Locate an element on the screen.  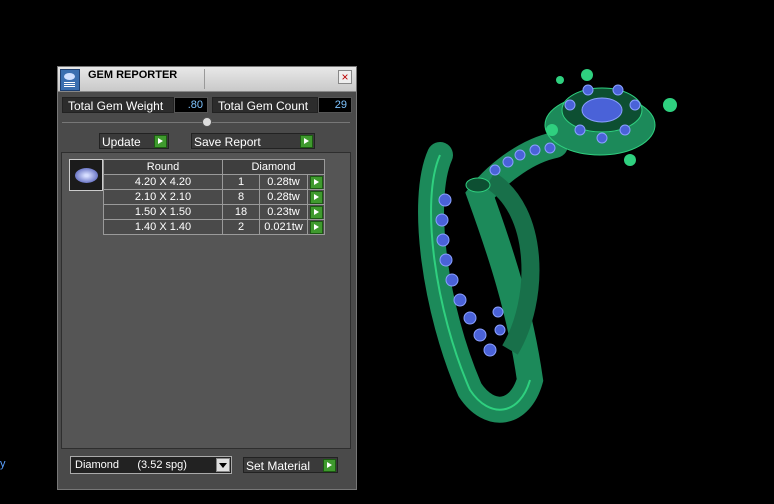
table-row: 1.40 X 1.40 2 0.021tw is located at coordinates (214, 227).